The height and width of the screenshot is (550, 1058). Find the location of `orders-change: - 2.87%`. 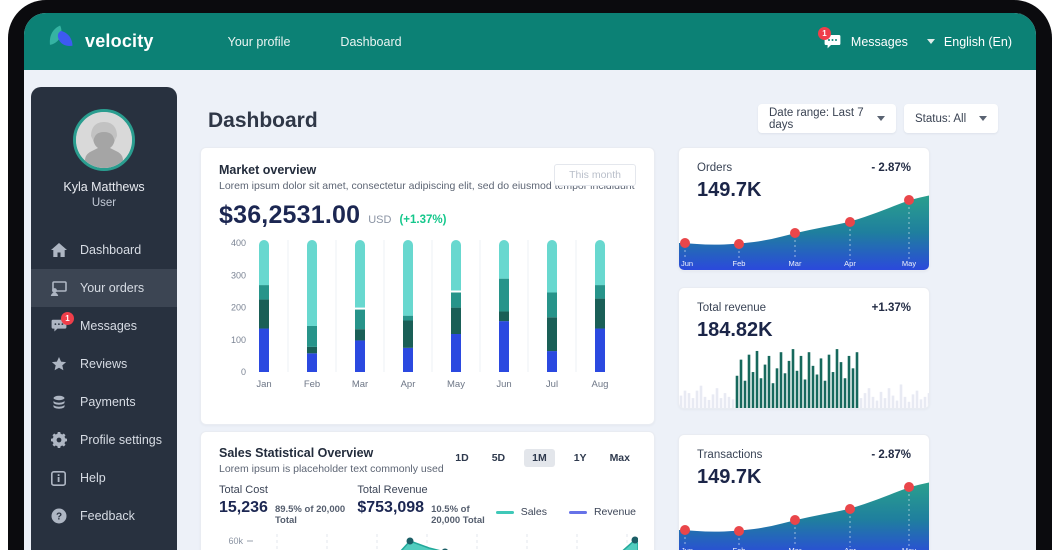

orders-change: - 2.87% is located at coordinates (891, 168).